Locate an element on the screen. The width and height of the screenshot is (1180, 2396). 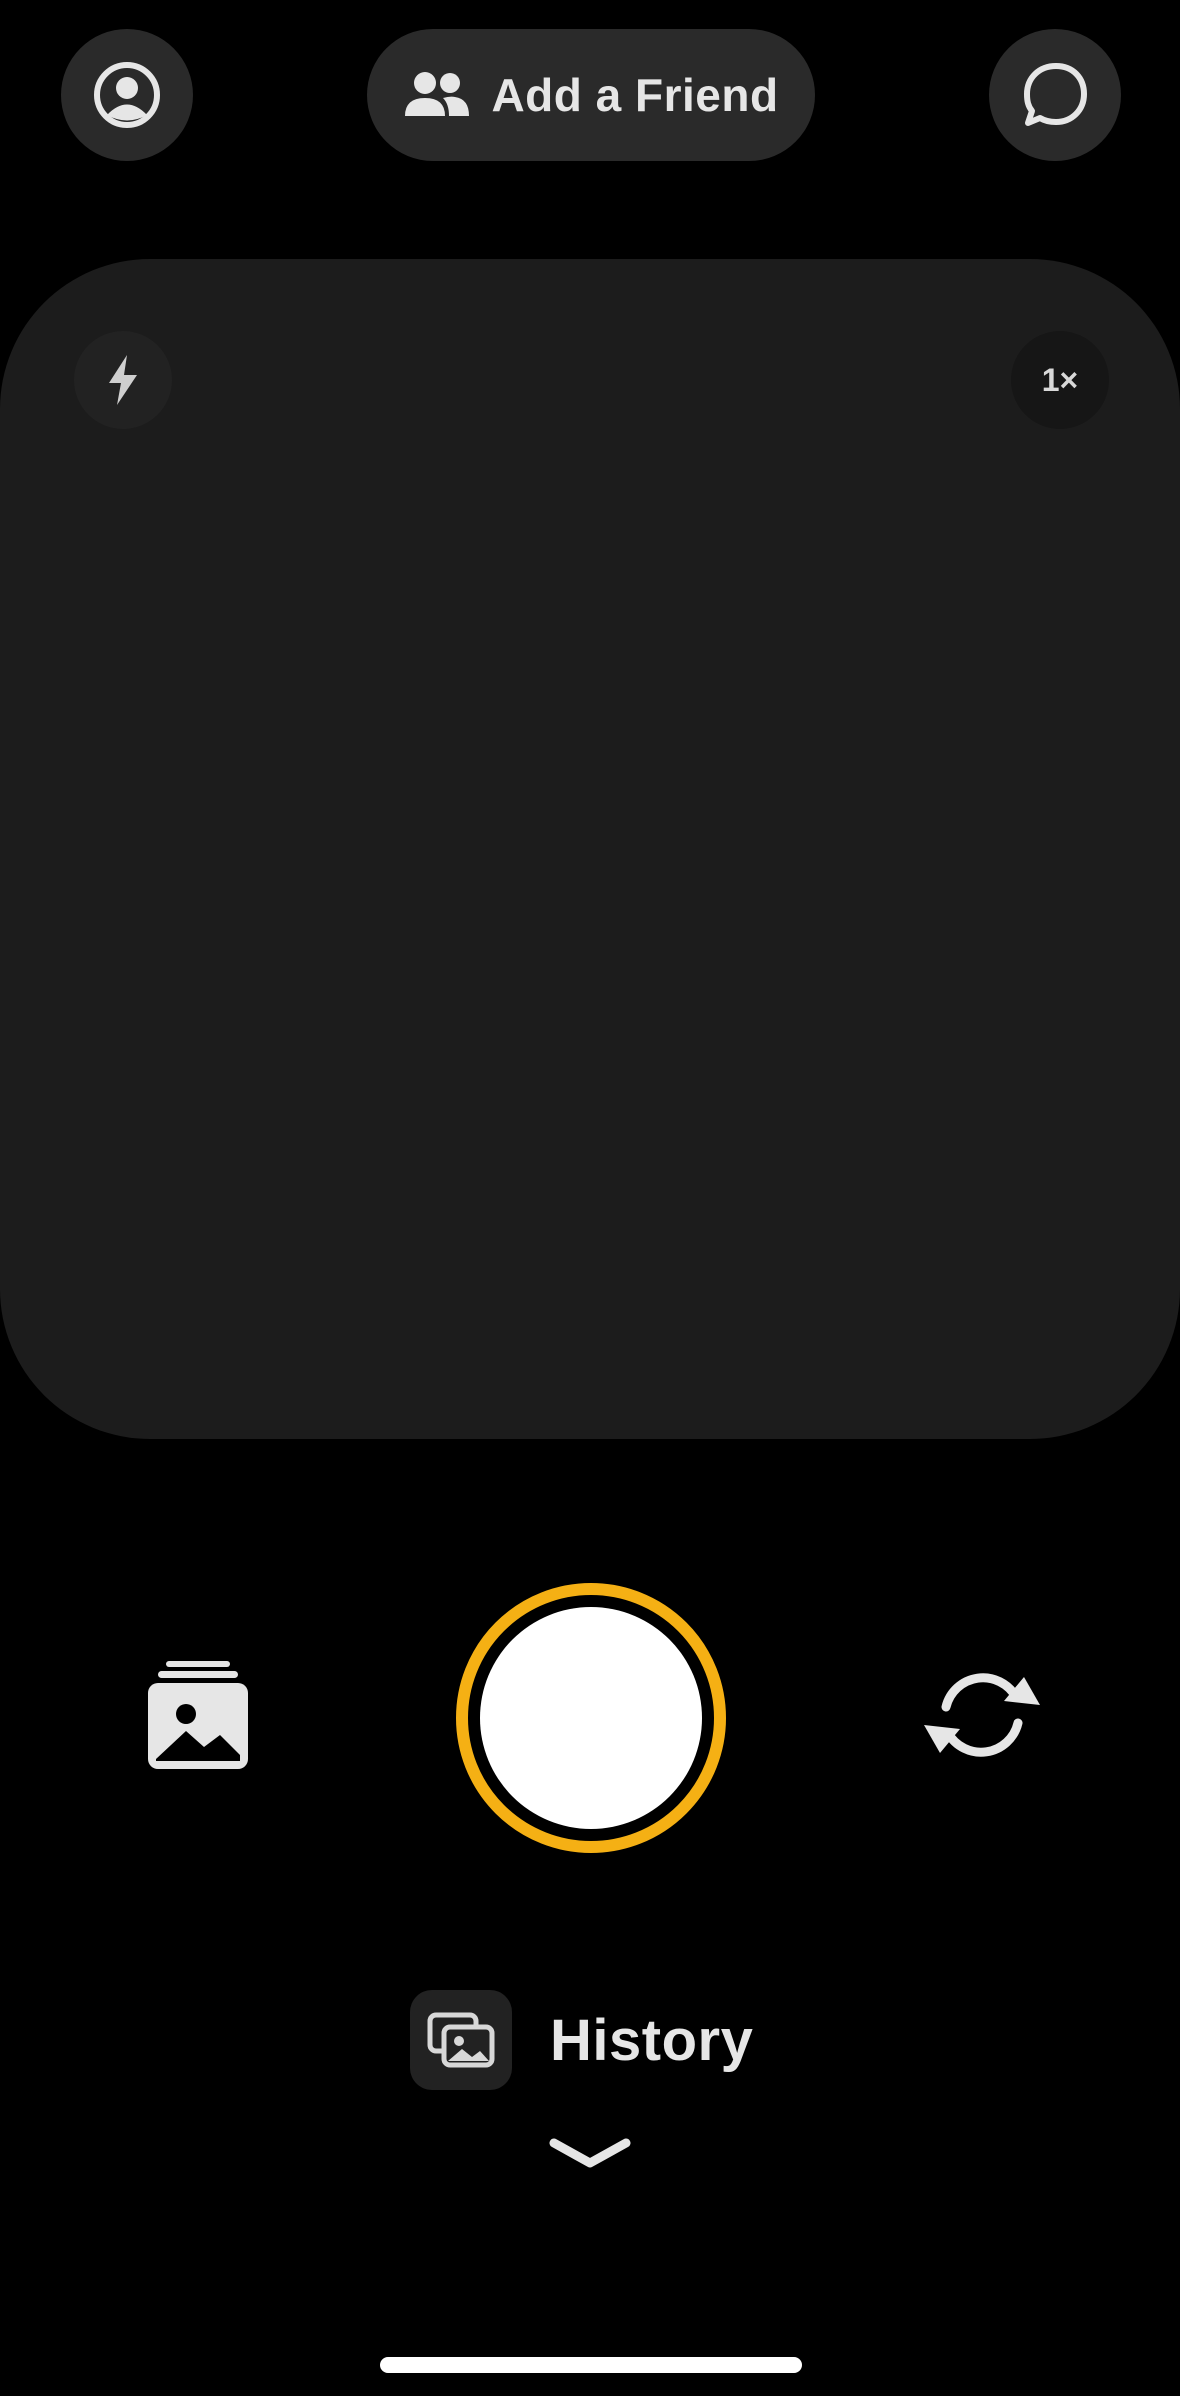
history-button: History is located at coordinates (581, 2040).